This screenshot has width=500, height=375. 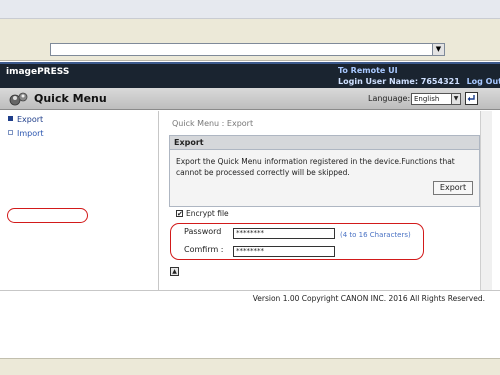 I want to click on password-length-hint: (4 to 16 Characters), so click(x=375, y=235).